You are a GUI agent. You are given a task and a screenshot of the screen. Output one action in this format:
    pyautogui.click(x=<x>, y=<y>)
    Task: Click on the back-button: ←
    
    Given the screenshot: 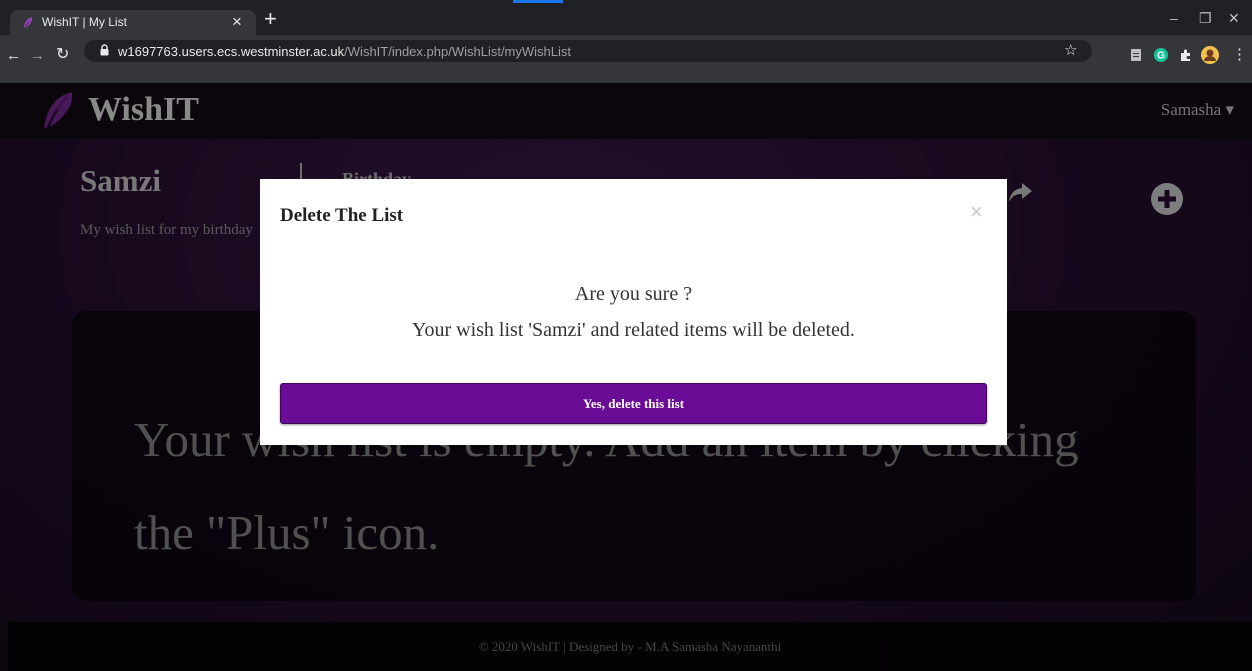 What is the action you would take?
    pyautogui.click(x=13, y=56)
    